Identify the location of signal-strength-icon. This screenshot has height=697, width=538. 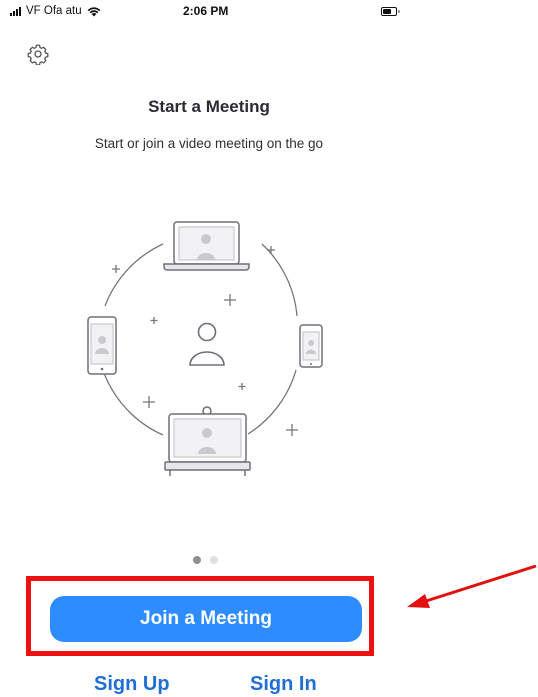
(15, 11).